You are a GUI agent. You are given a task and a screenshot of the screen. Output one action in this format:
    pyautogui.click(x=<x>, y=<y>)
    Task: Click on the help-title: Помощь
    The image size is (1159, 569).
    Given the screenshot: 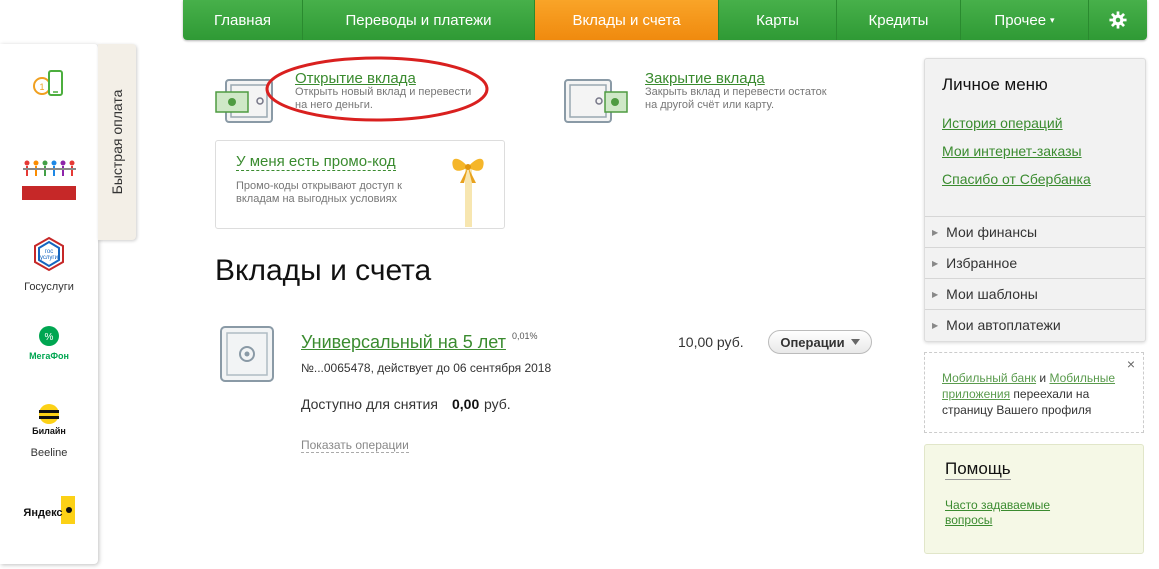 What is the action you would take?
    pyautogui.click(x=978, y=469)
    